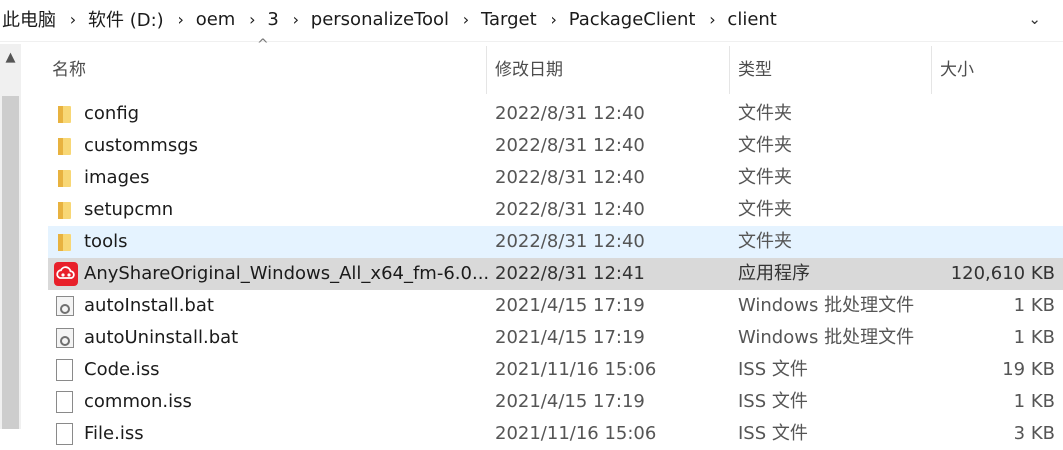 This screenshot has width=1063, height=450. Describe the element at coordinates (831, 70) in the screenshot. I see `column-header-type: 类型` at that location.